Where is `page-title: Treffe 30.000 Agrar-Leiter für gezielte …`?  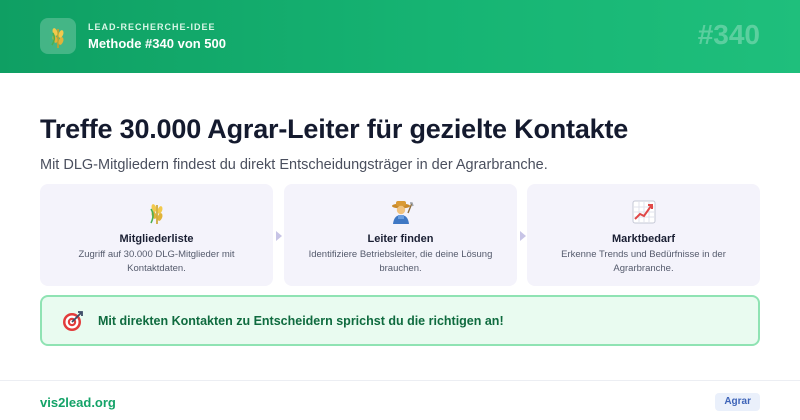 page-title: Treffe 30.000 Agrar-Leiter für gezielte … is located at coordinates (334, 129).